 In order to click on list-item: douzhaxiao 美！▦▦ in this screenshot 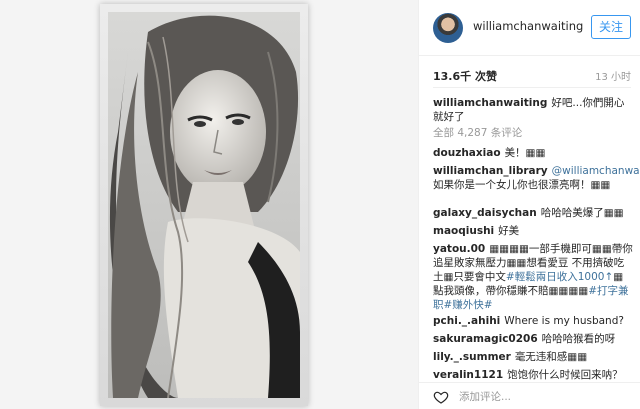, I will do `click(533, 153)`.